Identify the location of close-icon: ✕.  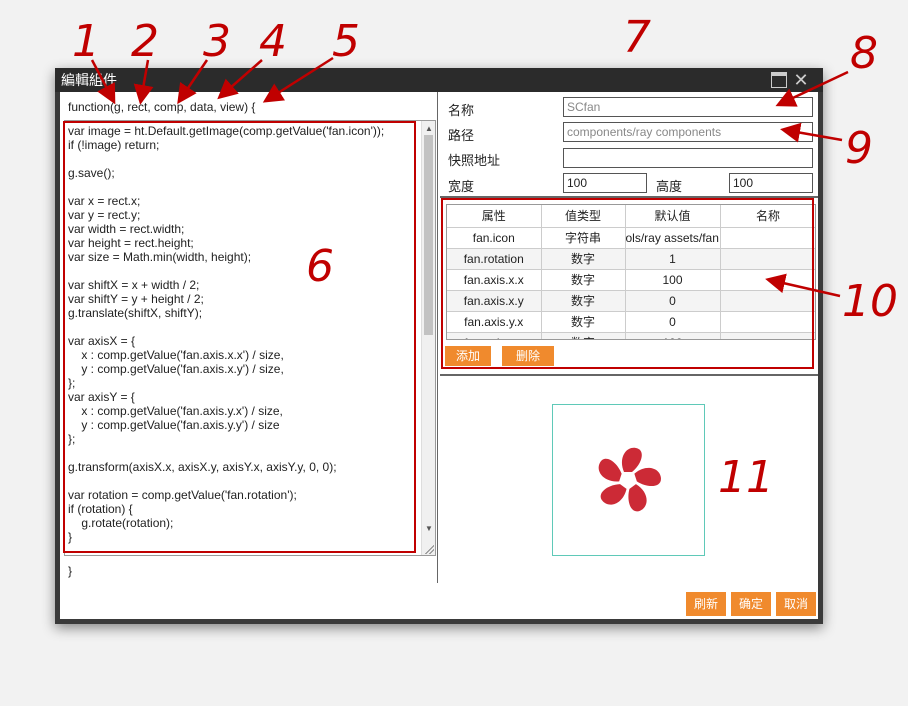
(801, 80).